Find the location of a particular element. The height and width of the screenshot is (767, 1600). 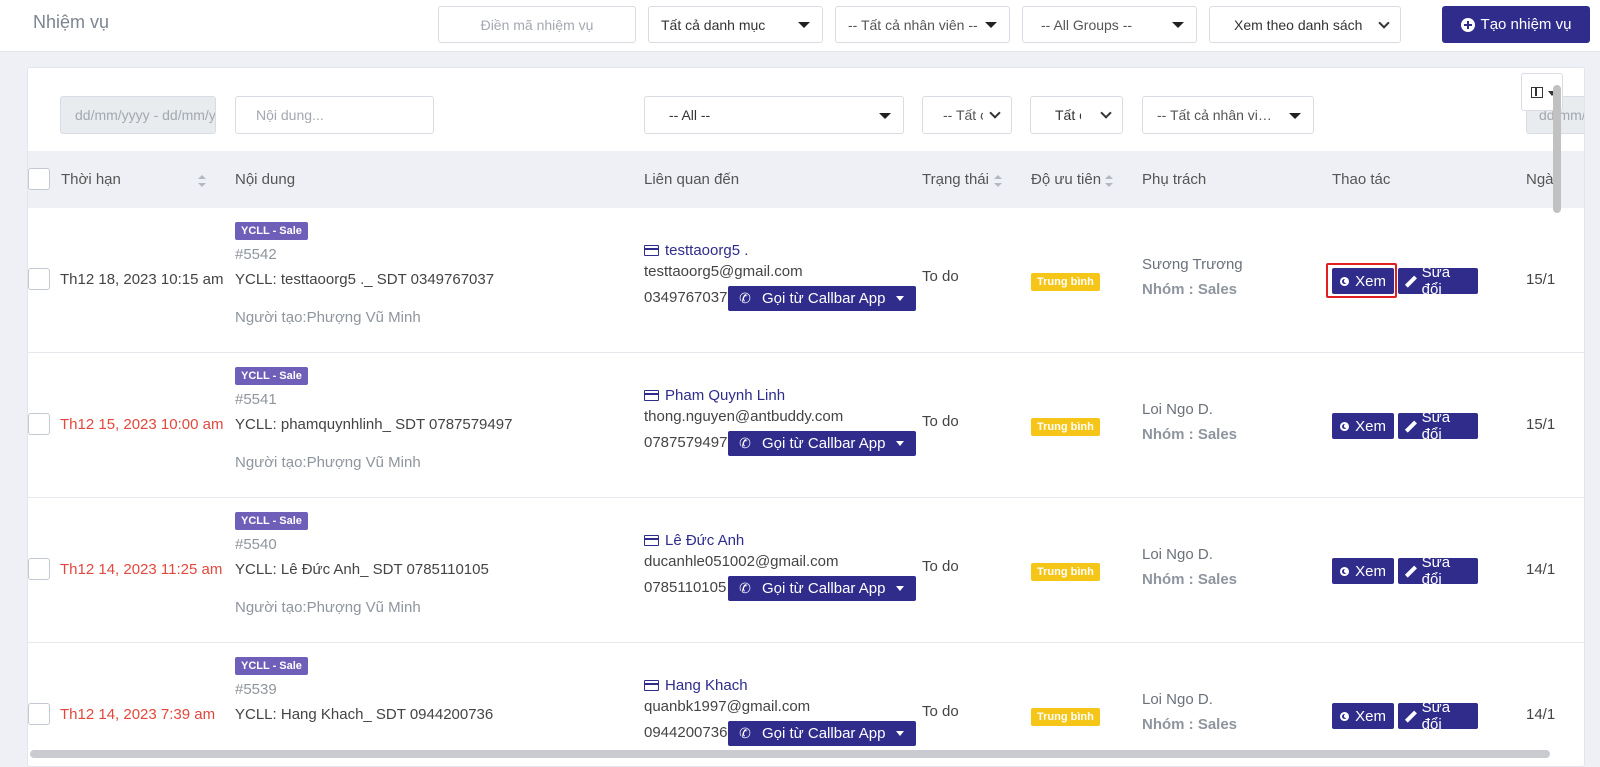

contact-link: Pham Quynh Linh is located at coordinates (714, 395).